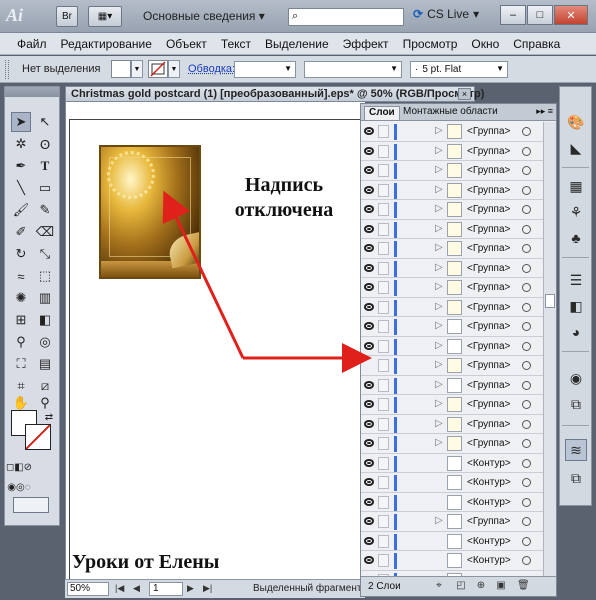 This screenshot has height=600, width=596. What do you see at coordinates (106, 44) in the screenshot?
I see `menu-edit: Редактирование` at bounding box center [106, 44].